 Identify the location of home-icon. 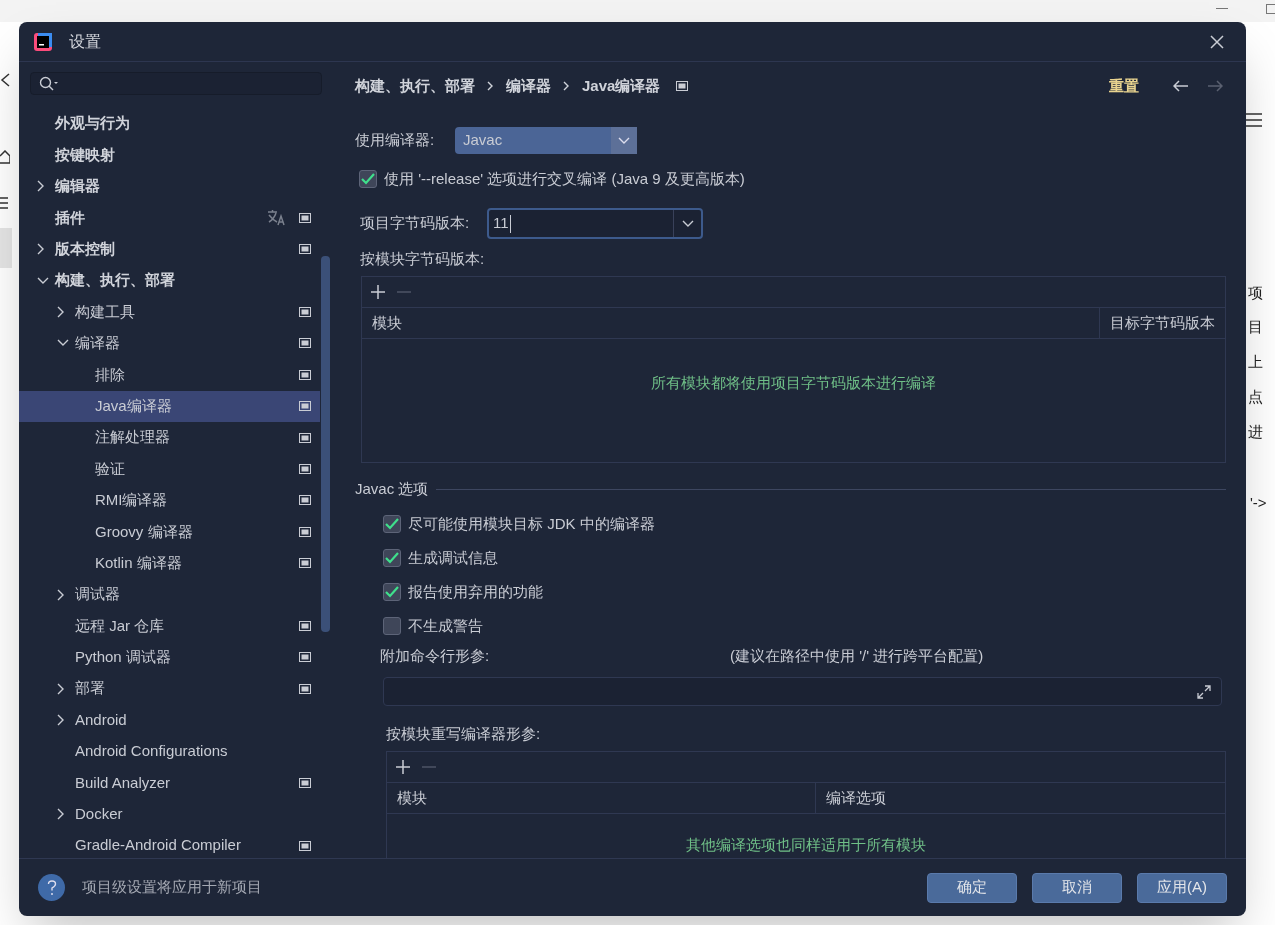
(5, 157).